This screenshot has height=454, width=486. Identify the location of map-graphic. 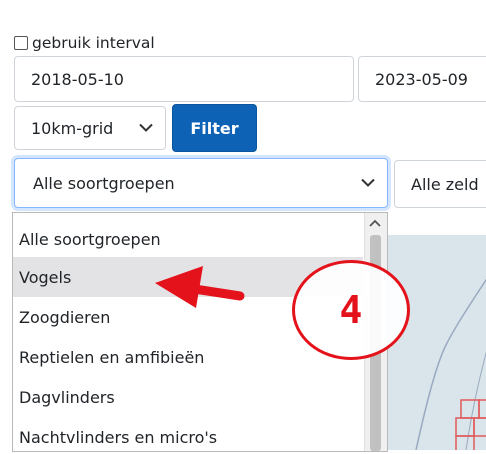
(450, 366).